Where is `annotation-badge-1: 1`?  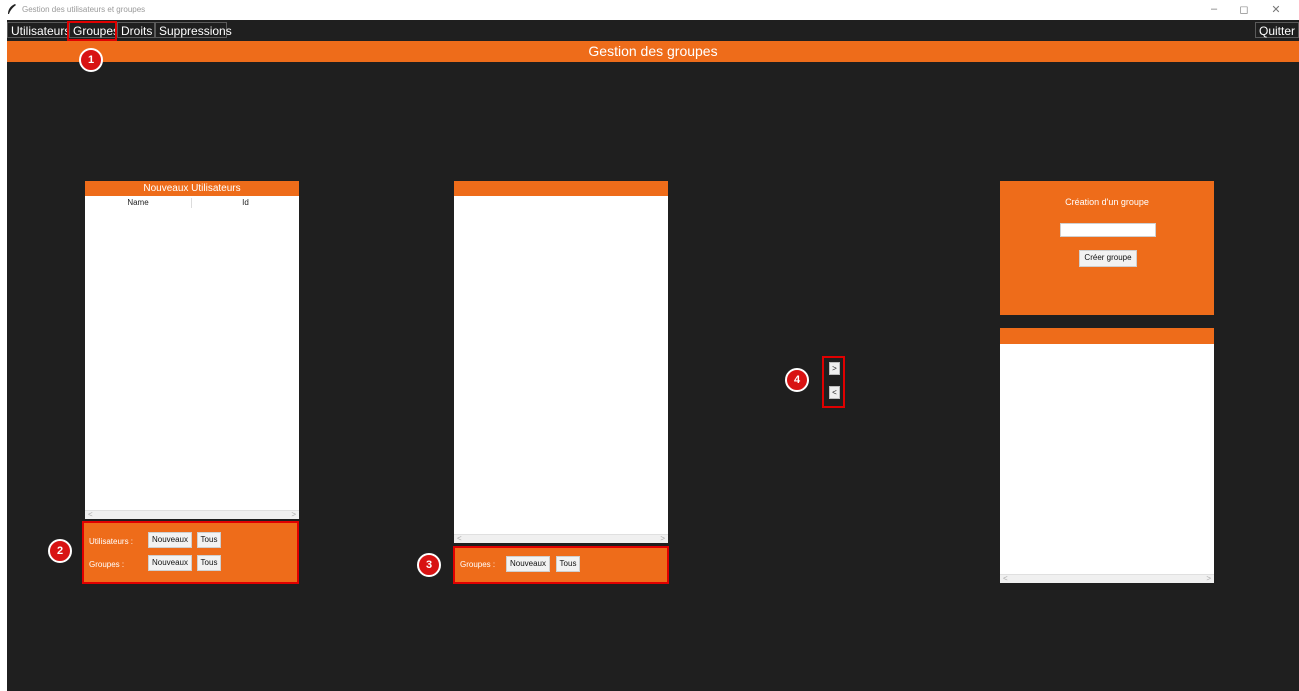
annotation-badge-1: 1 is located at coordinates (91, 60).